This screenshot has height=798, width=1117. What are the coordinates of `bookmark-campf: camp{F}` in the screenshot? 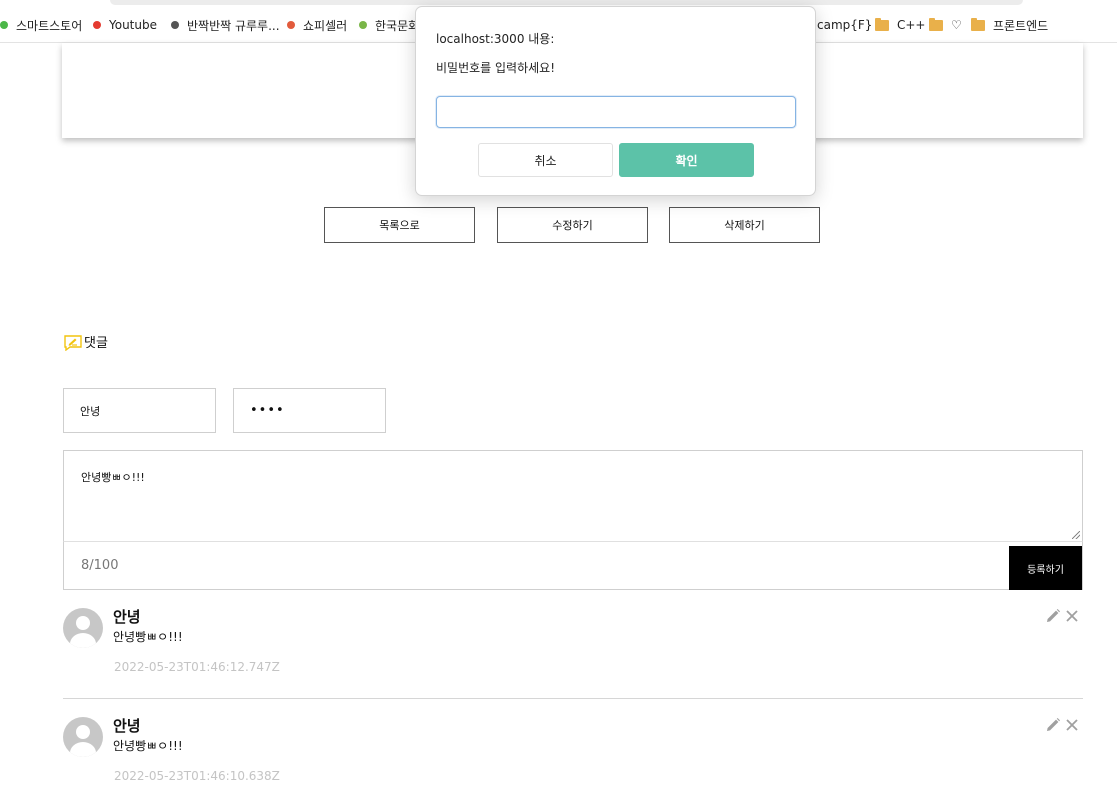 It's located at (844, 25).